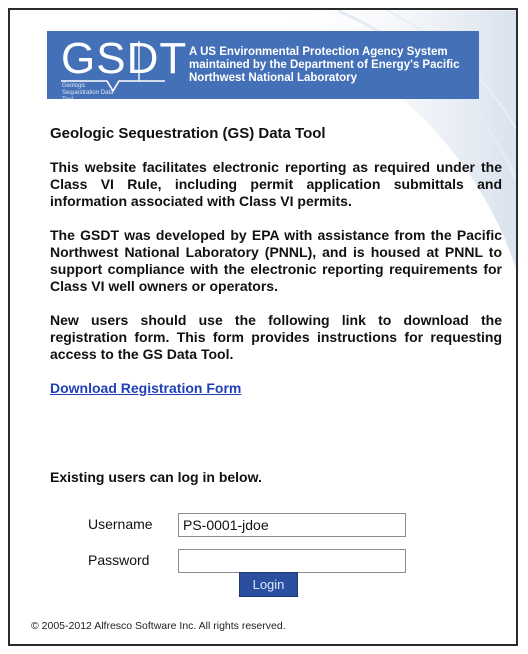  I want to click on download-registration-form-link: Download Registration Form, so click(145, 388).